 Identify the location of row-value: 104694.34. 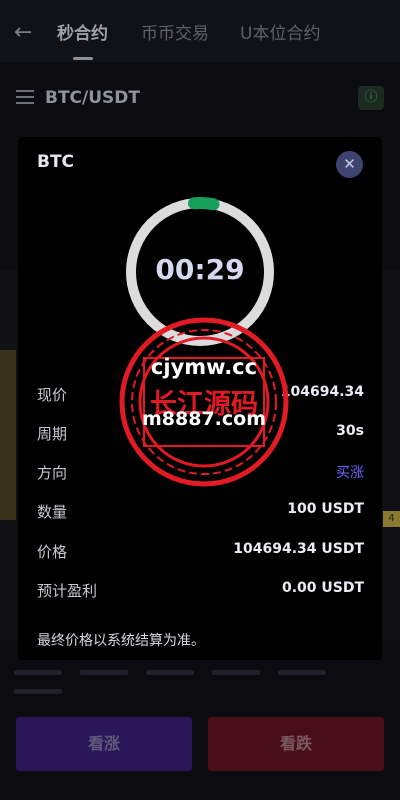
(322, 392).